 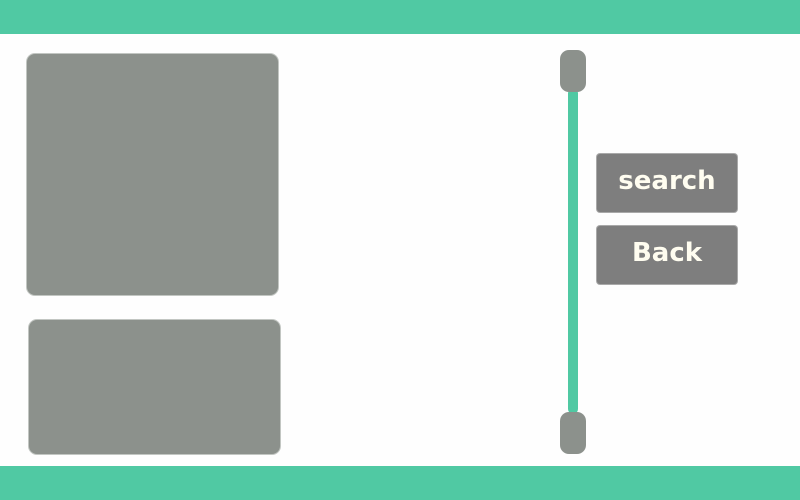 What do you see at coordinates (154, 387) in the screenshot?
I see `info-panel` at bounding box center [154, 387].